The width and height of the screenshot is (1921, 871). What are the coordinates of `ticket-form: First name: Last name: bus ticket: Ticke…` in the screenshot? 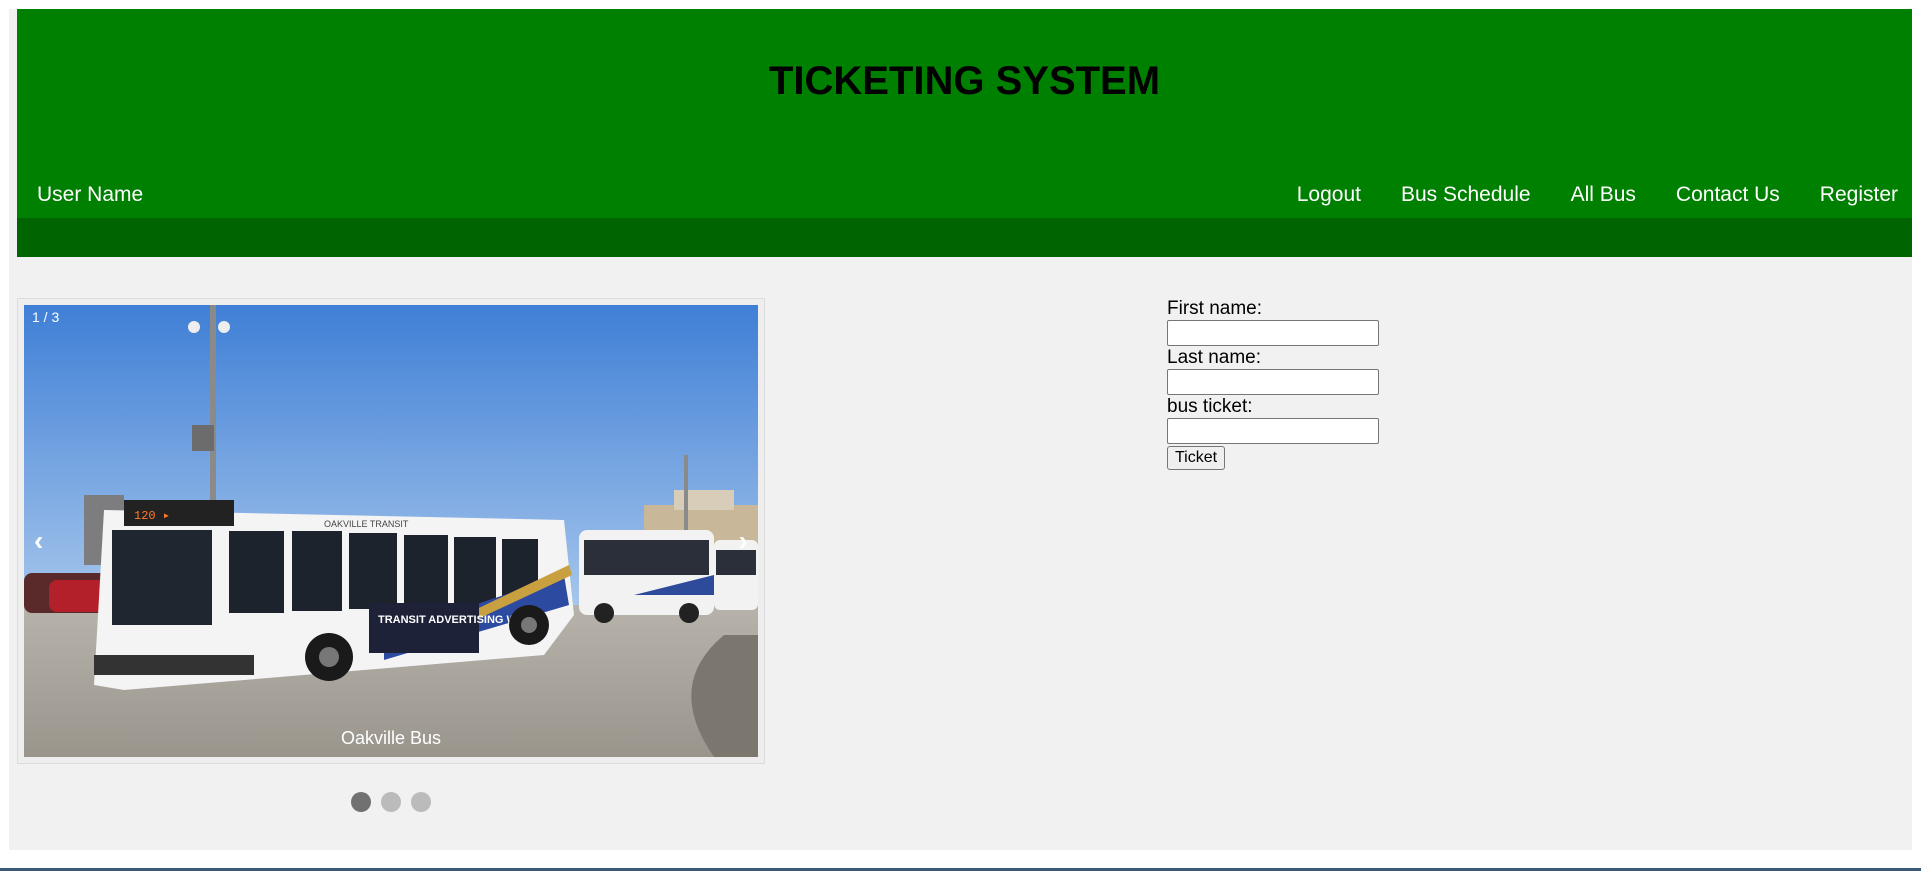 It's located at (1273, 384).